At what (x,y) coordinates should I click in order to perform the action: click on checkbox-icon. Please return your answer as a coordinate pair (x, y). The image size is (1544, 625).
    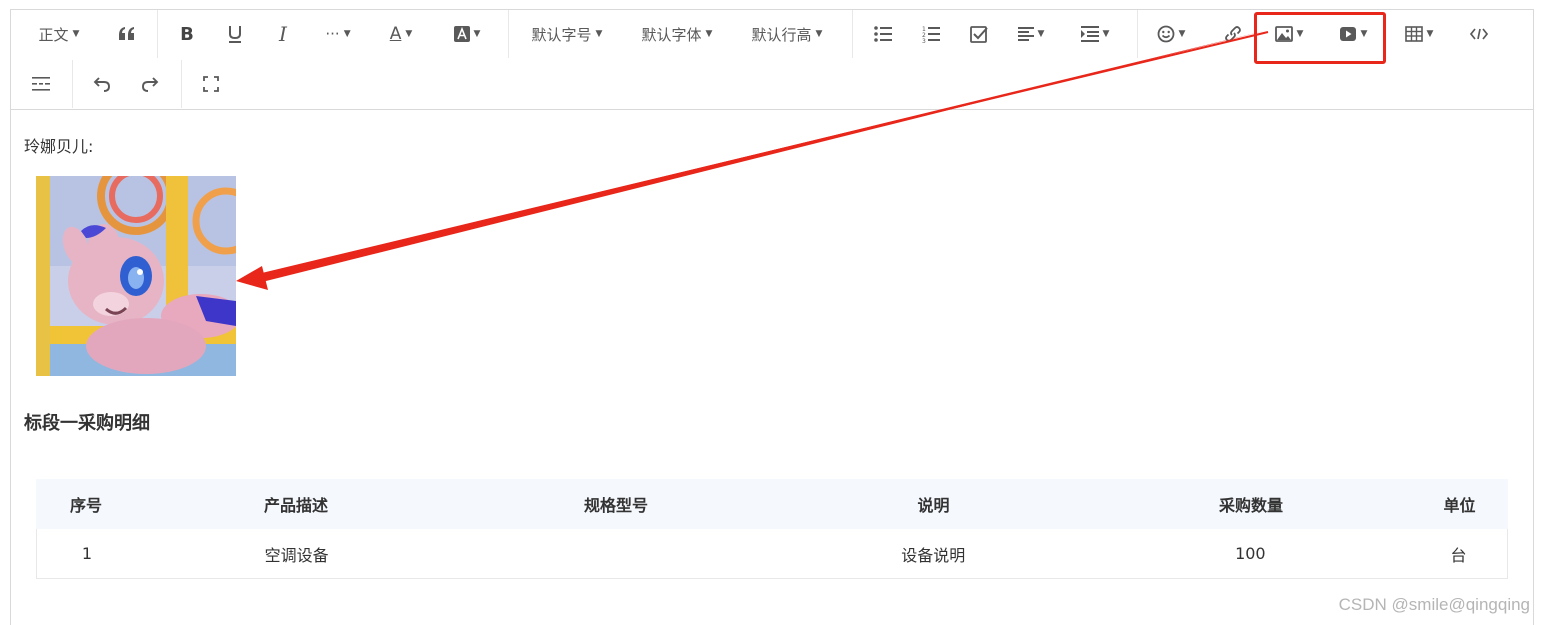
    Looking at the image, I should click on (979, 34).